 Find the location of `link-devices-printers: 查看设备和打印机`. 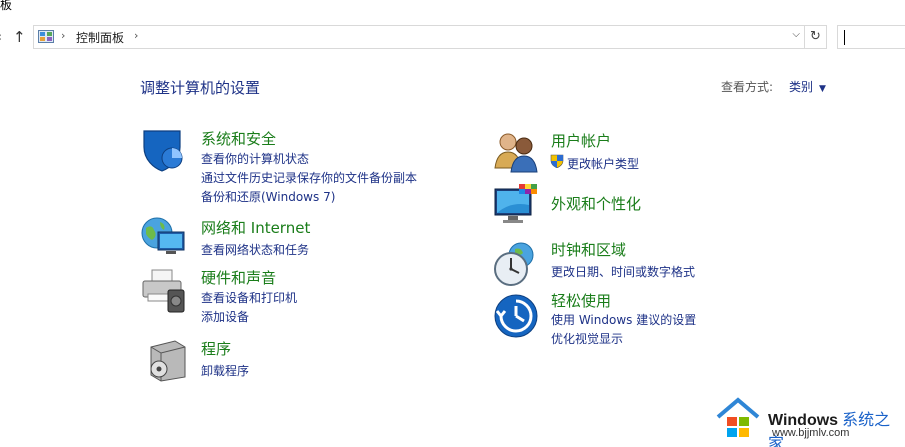

link-devices-printers: 查看设备和打印机 is located at coordinates (249, 297).